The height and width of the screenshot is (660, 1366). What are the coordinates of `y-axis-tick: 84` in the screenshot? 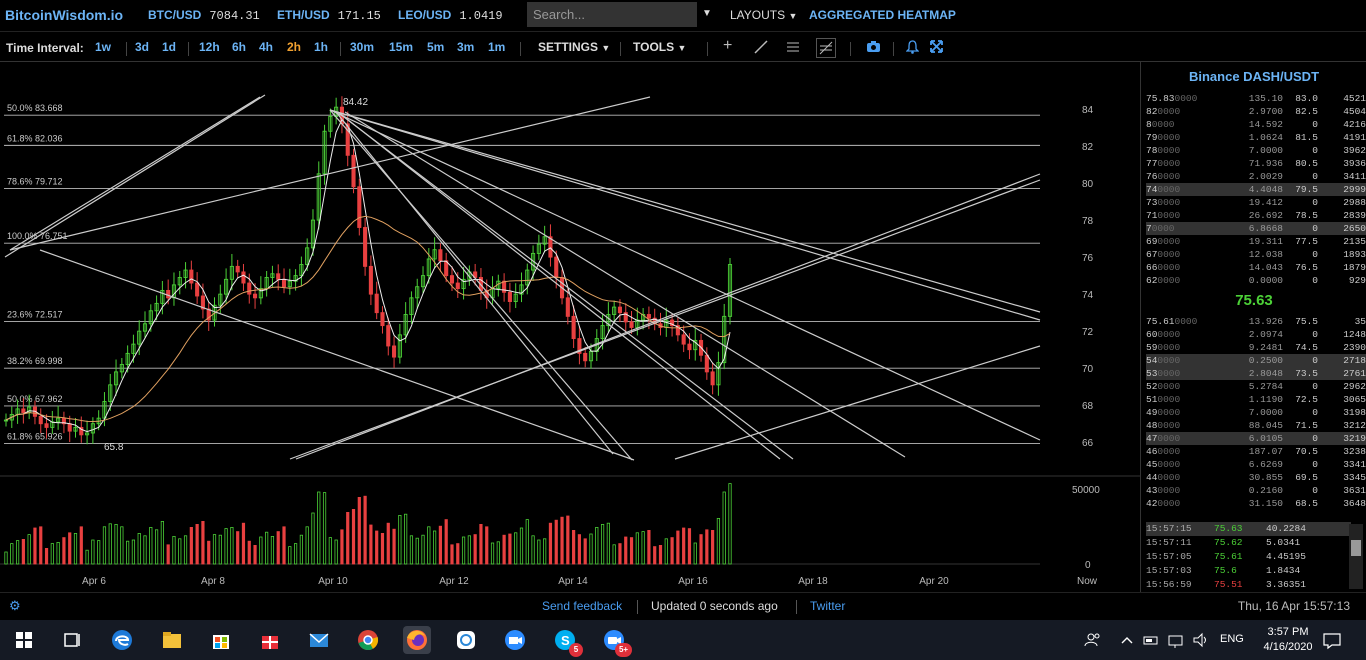 It's located at (1088, 110).